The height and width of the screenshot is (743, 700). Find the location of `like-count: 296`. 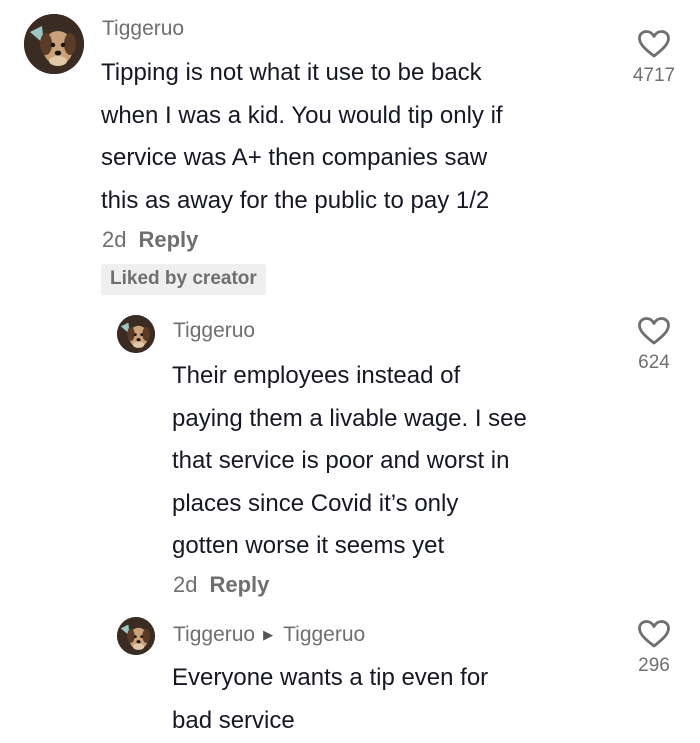

like-count: 296 is located at coordinates (654, 665).